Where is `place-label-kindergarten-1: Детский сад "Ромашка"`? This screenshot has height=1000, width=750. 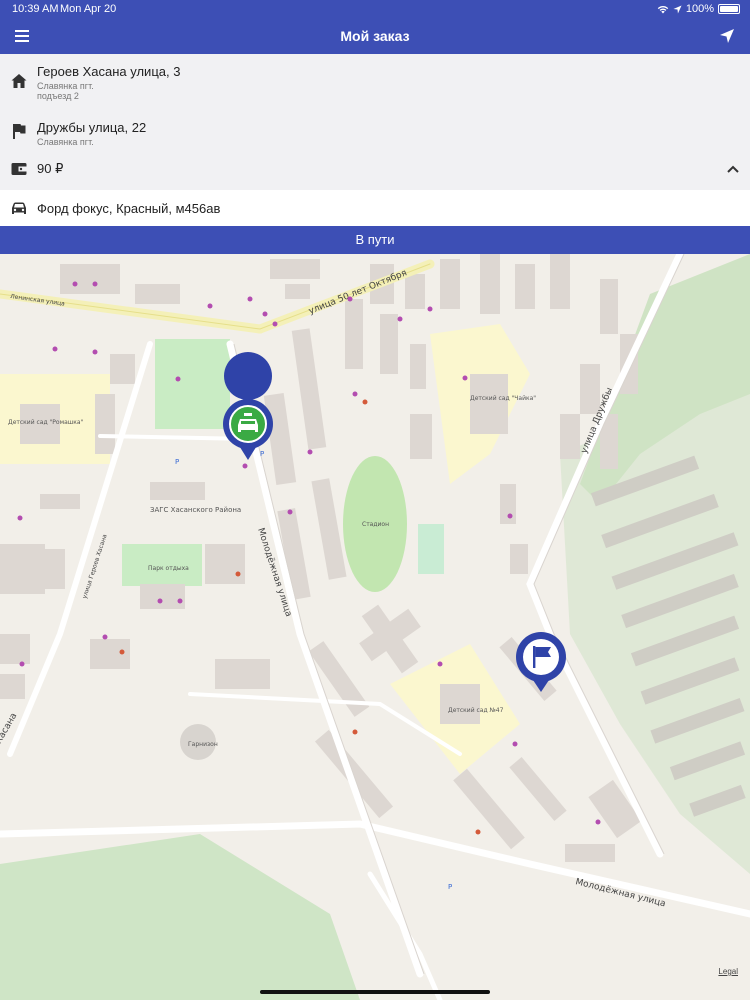 place-label-kindergarten-1: Детский сад "Ромашка" is located at coordinates (46, 422).